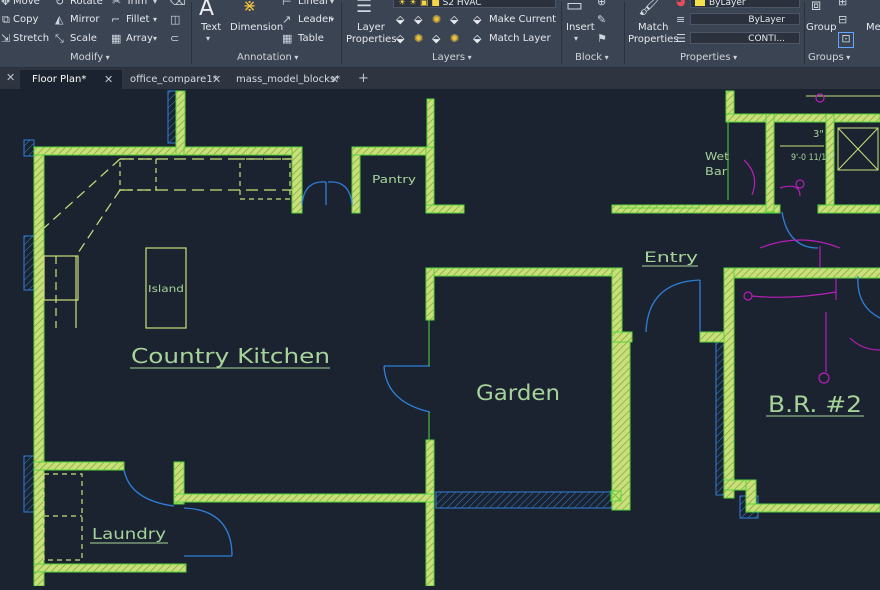  I want to click on move-button: Move, so click(26, 4).